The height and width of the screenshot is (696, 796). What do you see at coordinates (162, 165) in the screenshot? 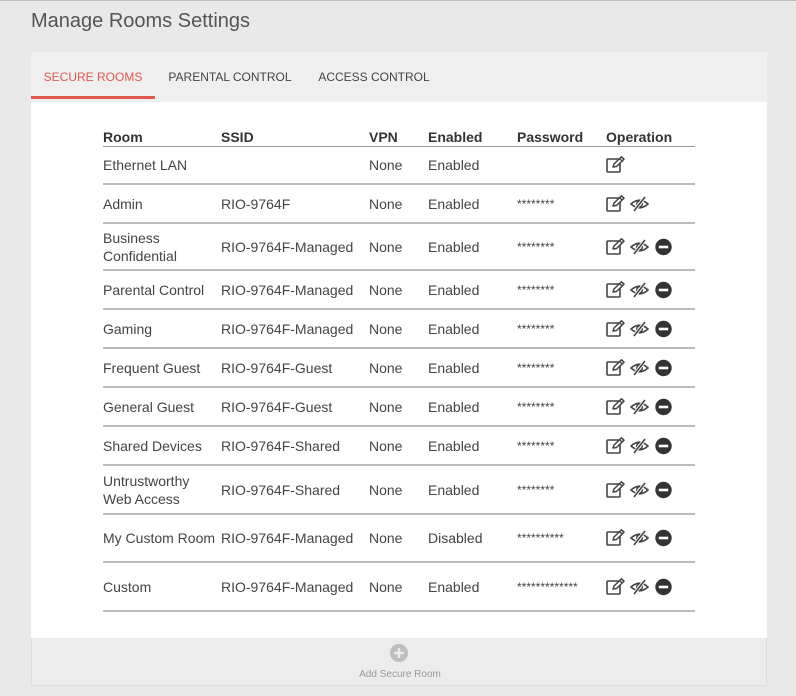
I see `room-name-cell: Ethernet LAN` at bounding box center [162, 165].